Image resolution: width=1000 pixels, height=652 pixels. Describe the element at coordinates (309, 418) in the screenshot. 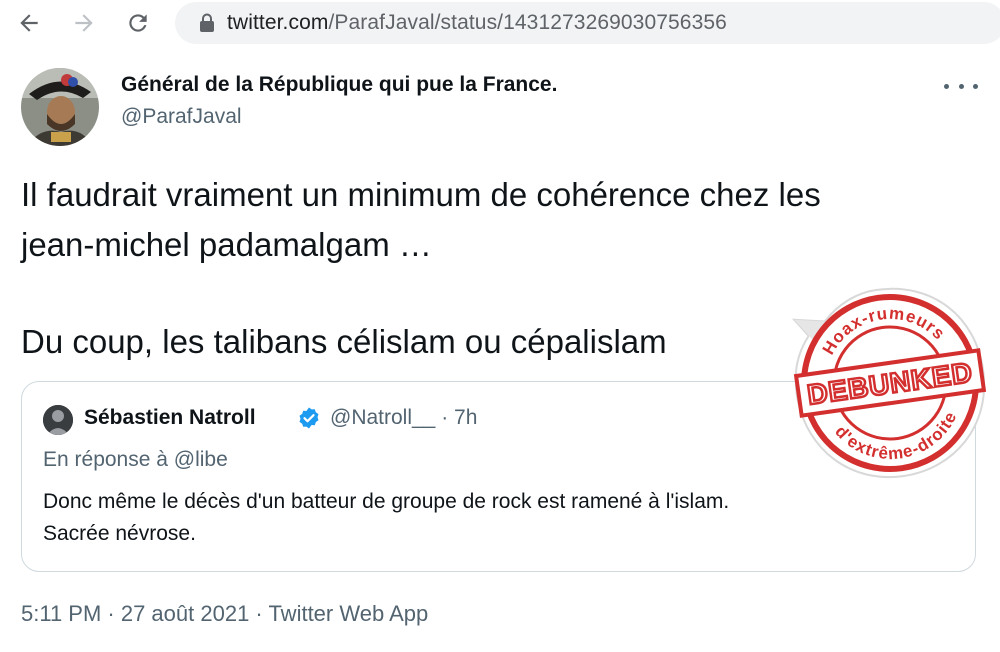

I see `verified-badge-icon` at that location.